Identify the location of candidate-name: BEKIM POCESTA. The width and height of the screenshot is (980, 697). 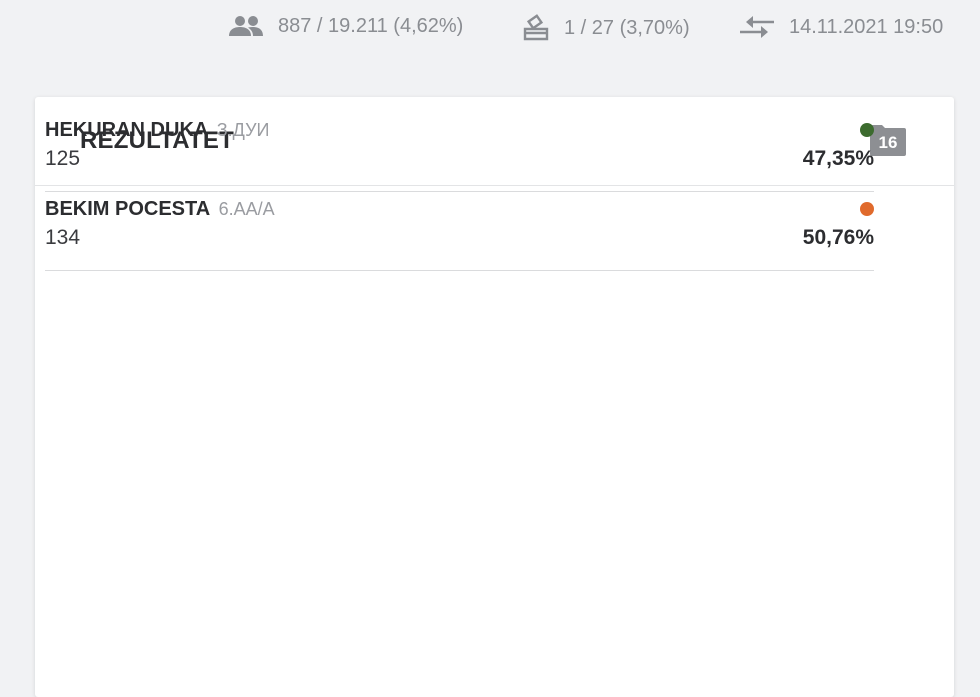
(128, 209).